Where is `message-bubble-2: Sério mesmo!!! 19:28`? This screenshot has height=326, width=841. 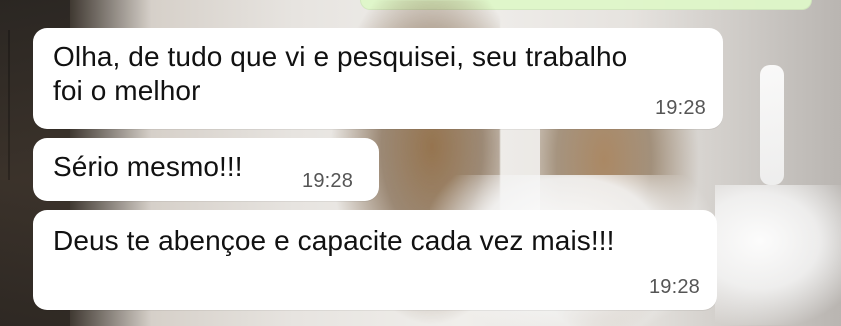 message-bubble-2: Sério mesmo!!! 19:28 is located at coordinates (206, 169).